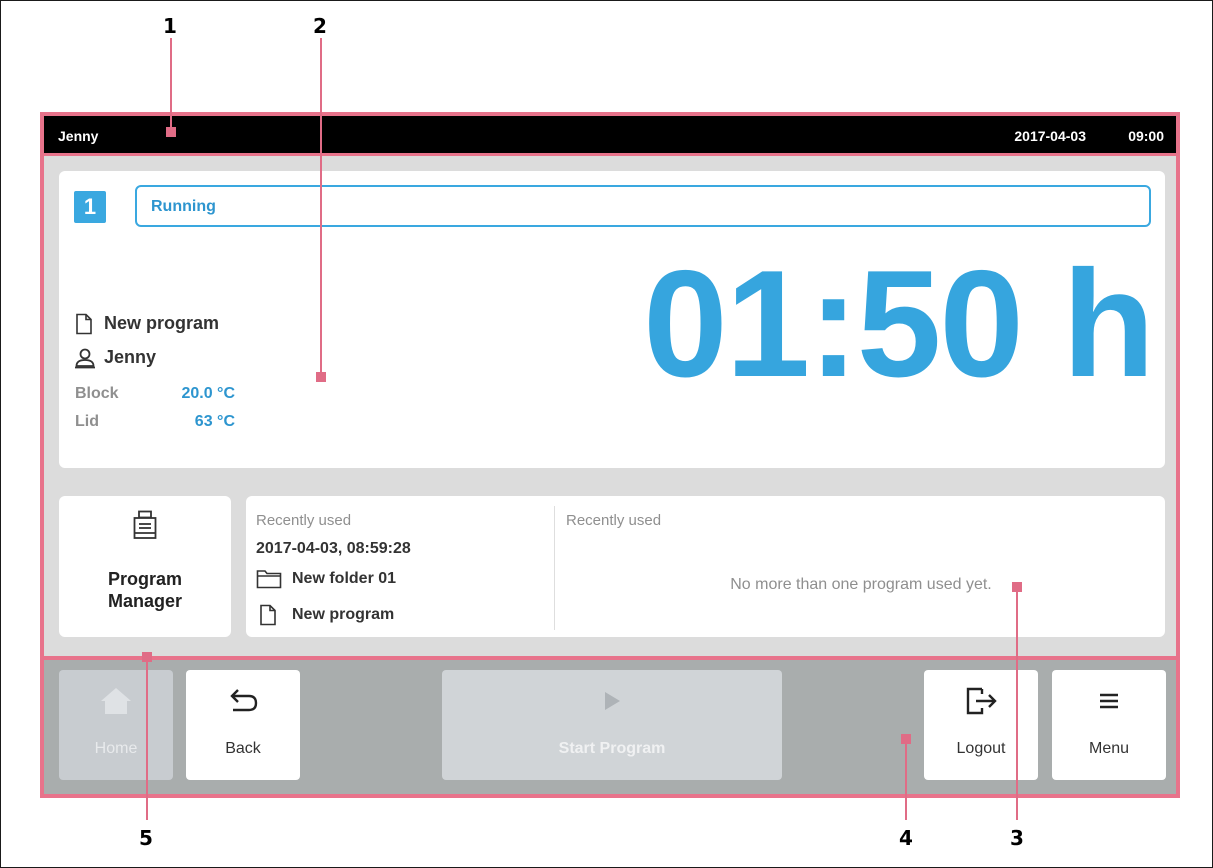 This screenshot has height=868, width=1213. What do you see at coordinates (906, 838) in the screenshot?
I see `callout-4: 4` at bounding box center [906, 838].